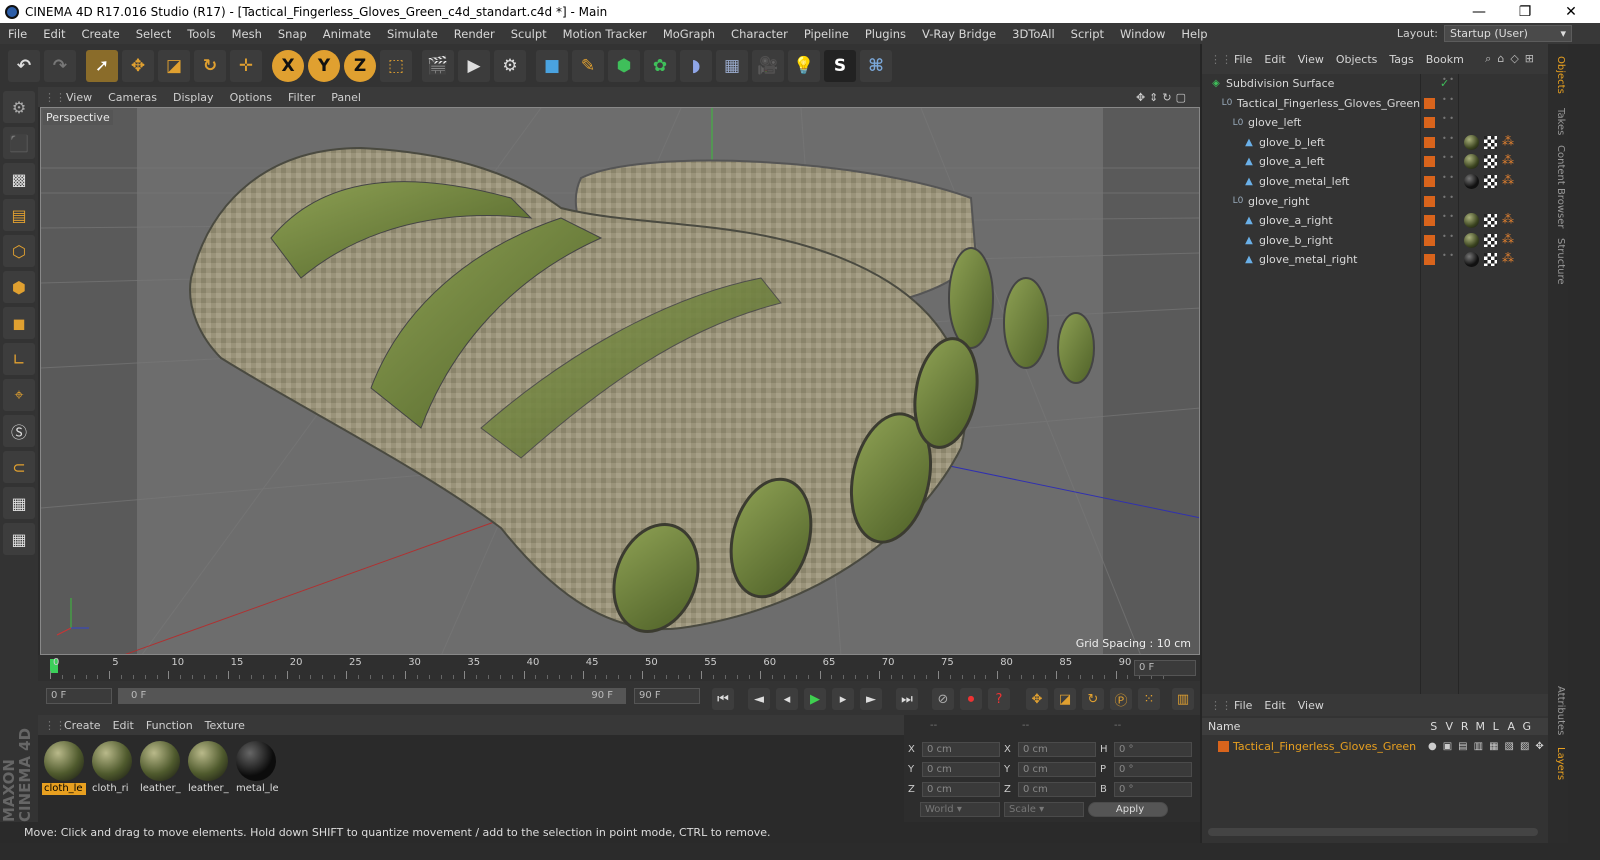 The height and width of the screenshot is (860, 1600). What do you see at coordinates (1033, 34) in the screenshot?
I see `menu-3dtoall: 3DToAll` at bounding box center [1033, 34].